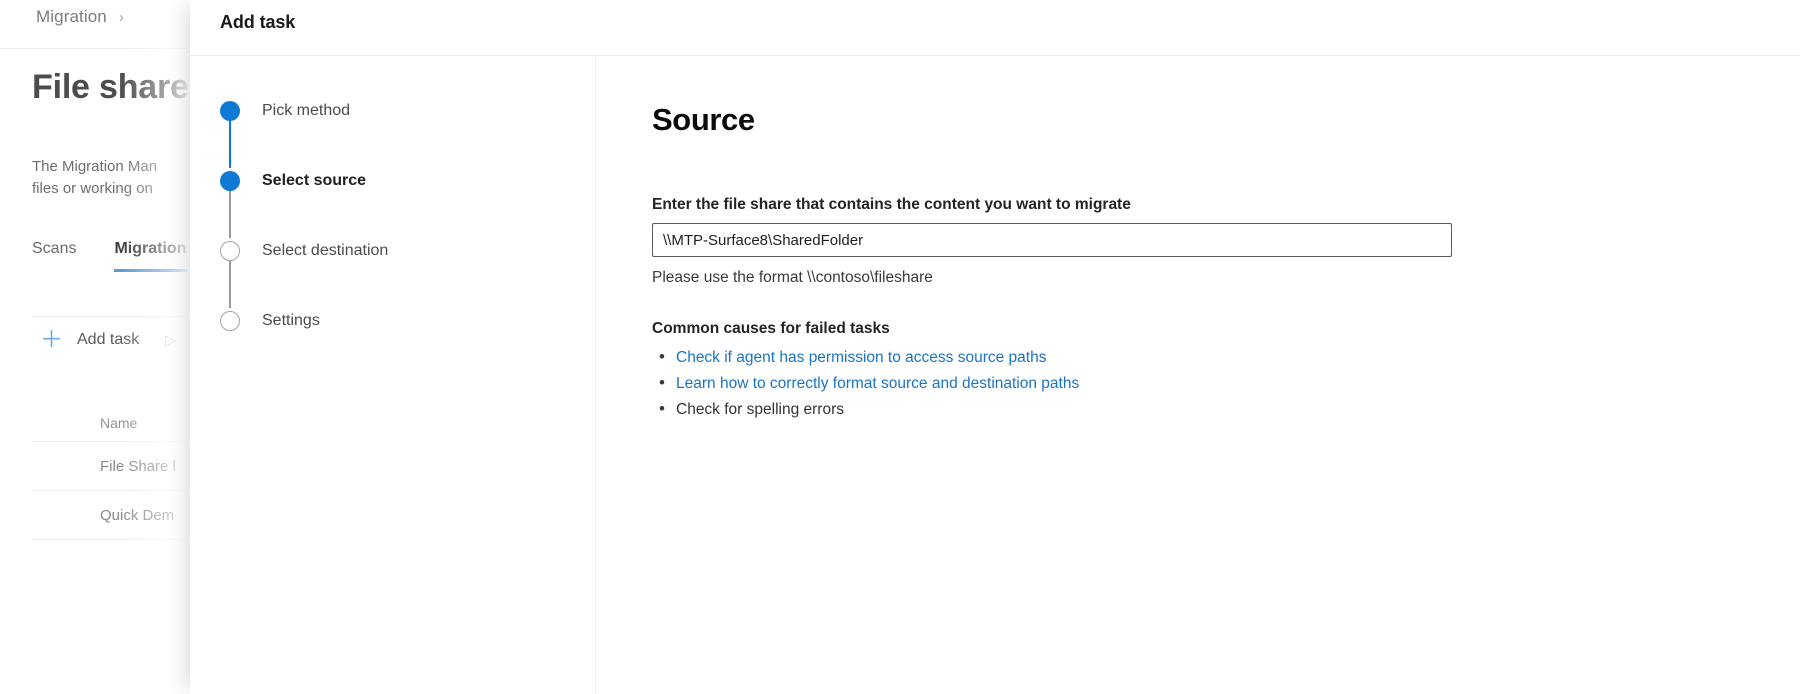  I want to click on command-bar: ＋ Add task ▷, so click(108, 339).